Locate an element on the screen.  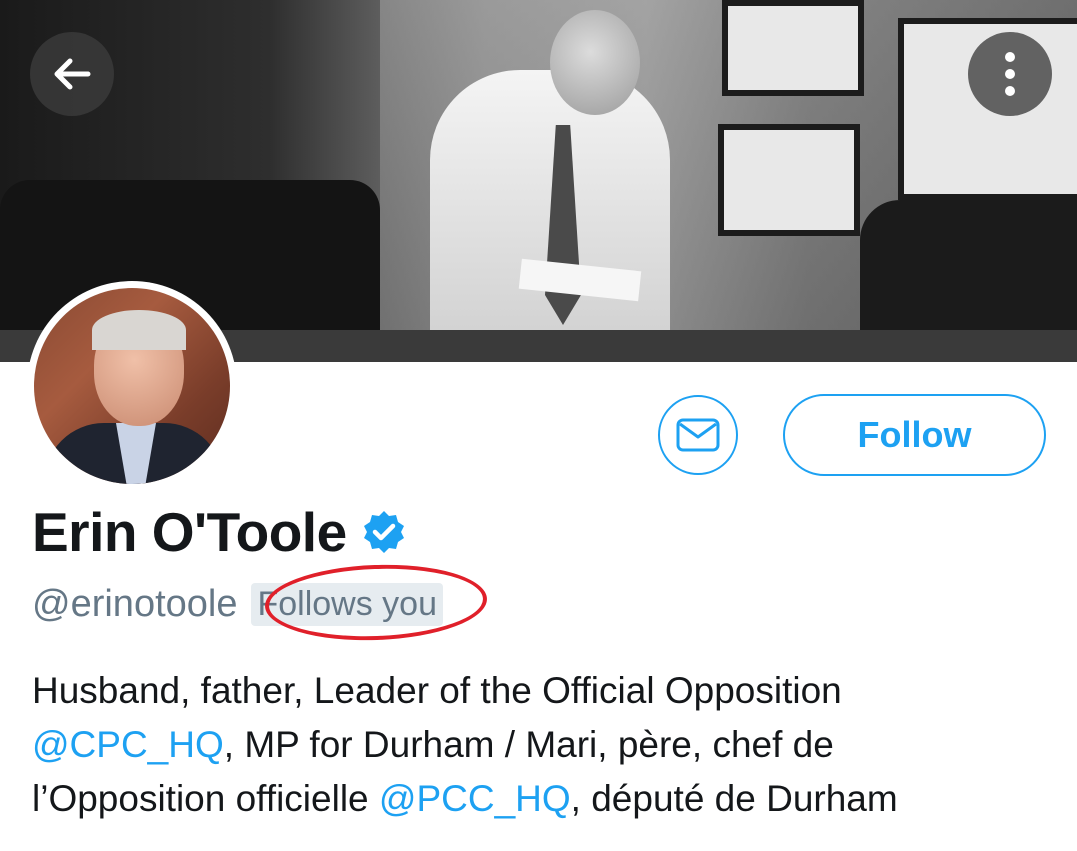
more-options-button is located at coordinates (1010, 74).